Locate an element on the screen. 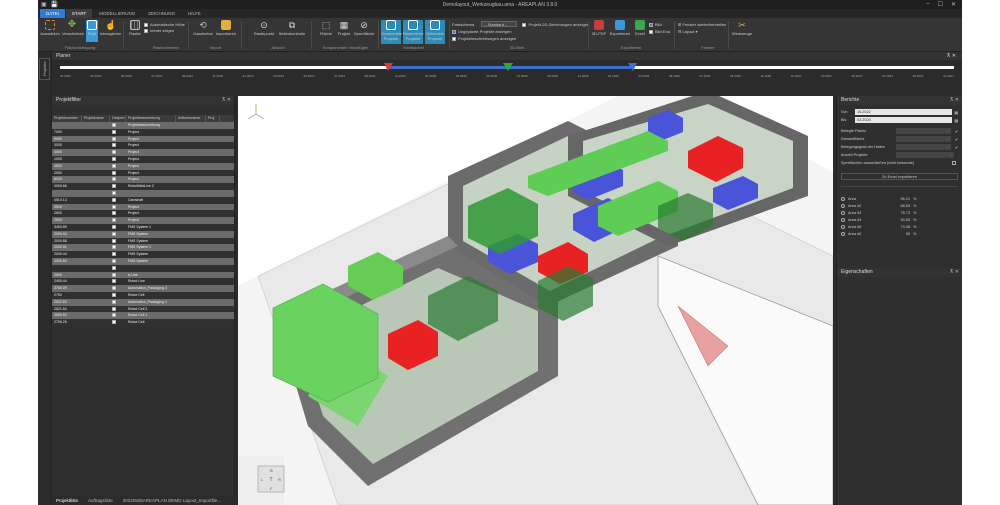 Image resolution: width=1000 pixels, height=505 pixels. area-row: Area #2 68.53% is located at coordinates (899, 205).